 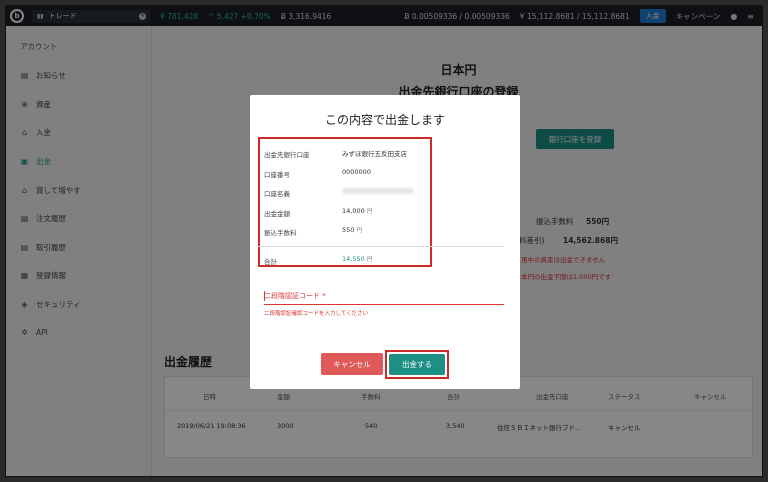 What do you see at coordinates (352, 364) in the screenshot?
I see `cancel-button: キャンセル` at bounding box center [352, 364].